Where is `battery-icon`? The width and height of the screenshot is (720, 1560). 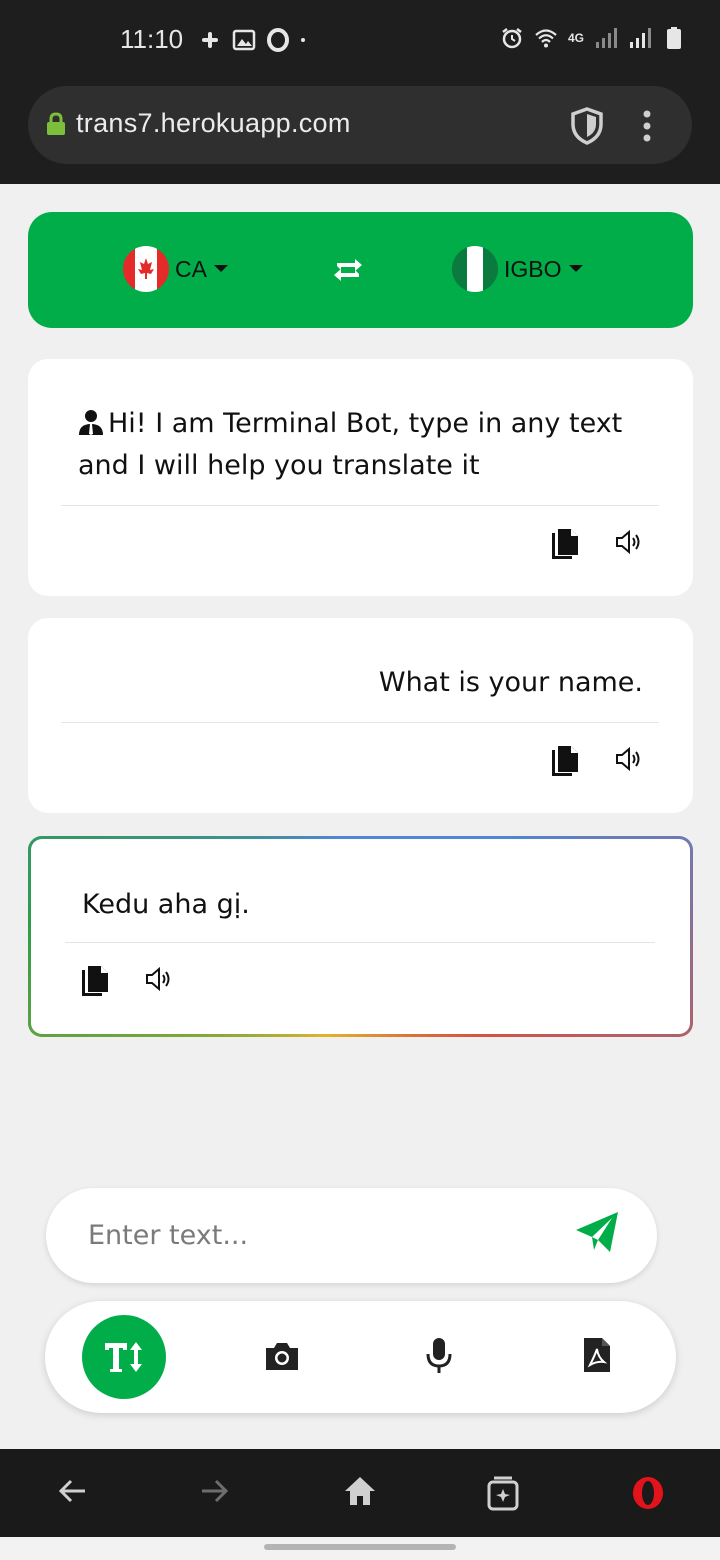 battery-icon is located at coordinates (674, 38).